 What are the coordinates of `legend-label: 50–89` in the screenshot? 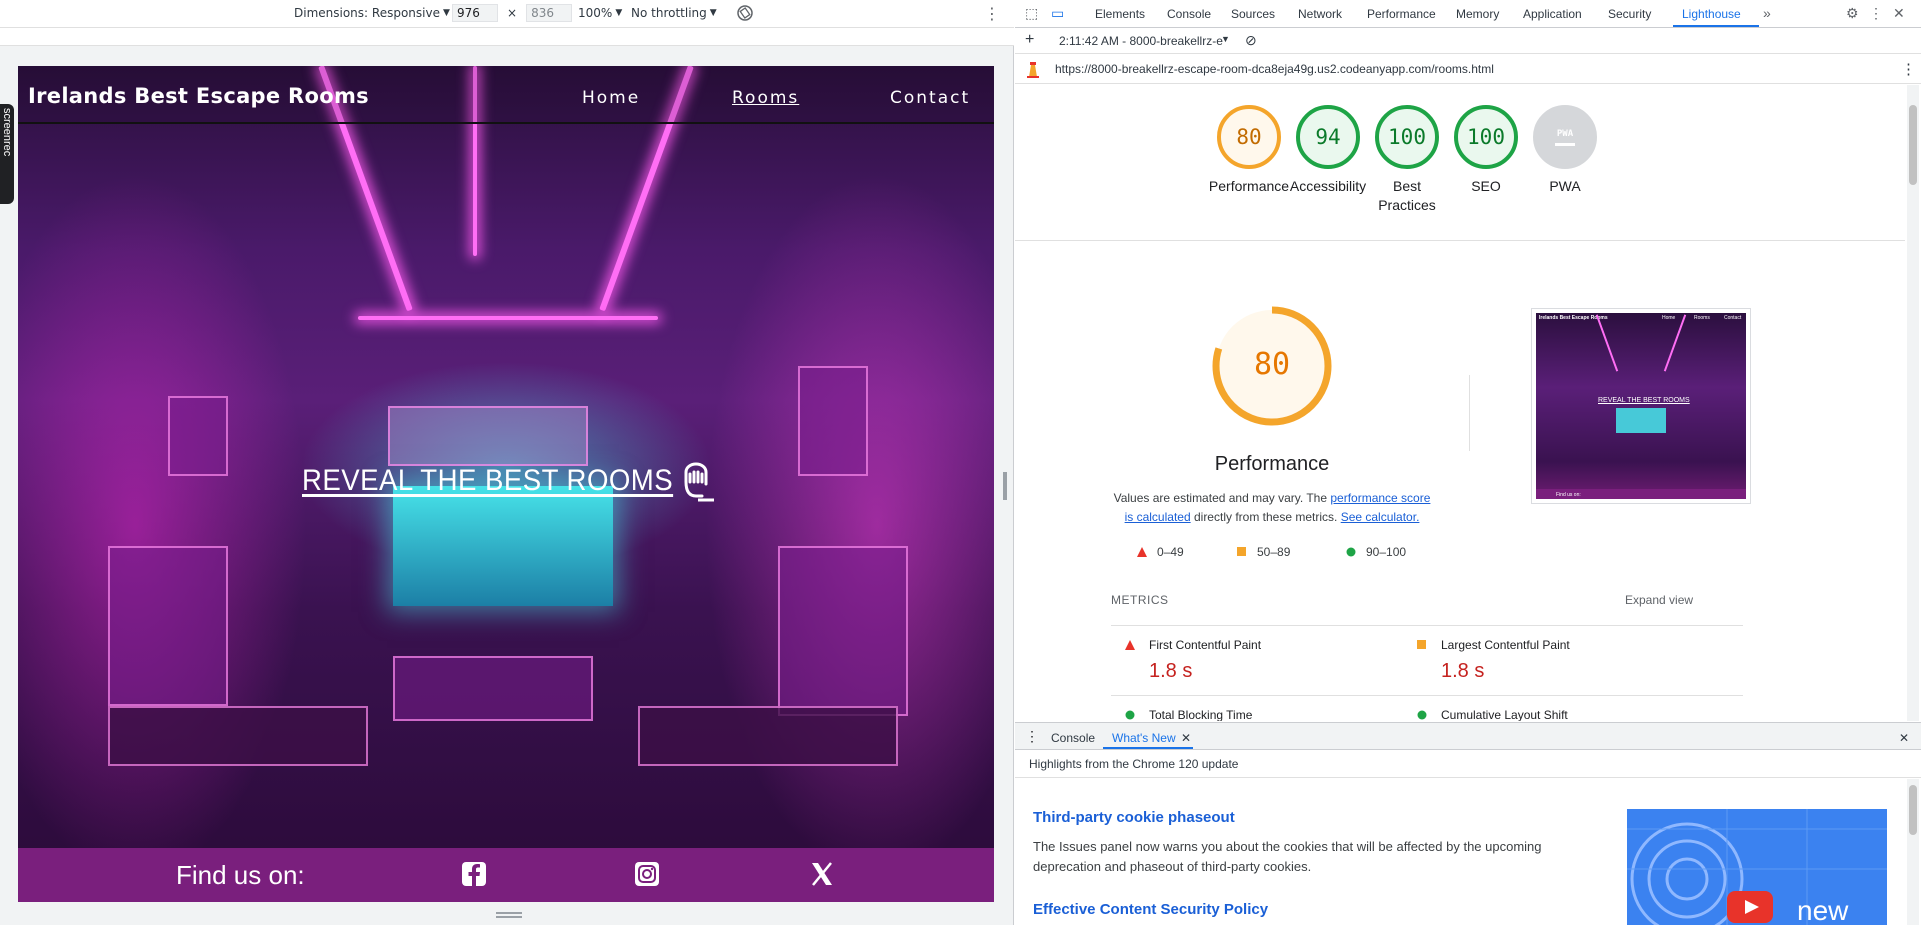 It's located at (1274, 552).